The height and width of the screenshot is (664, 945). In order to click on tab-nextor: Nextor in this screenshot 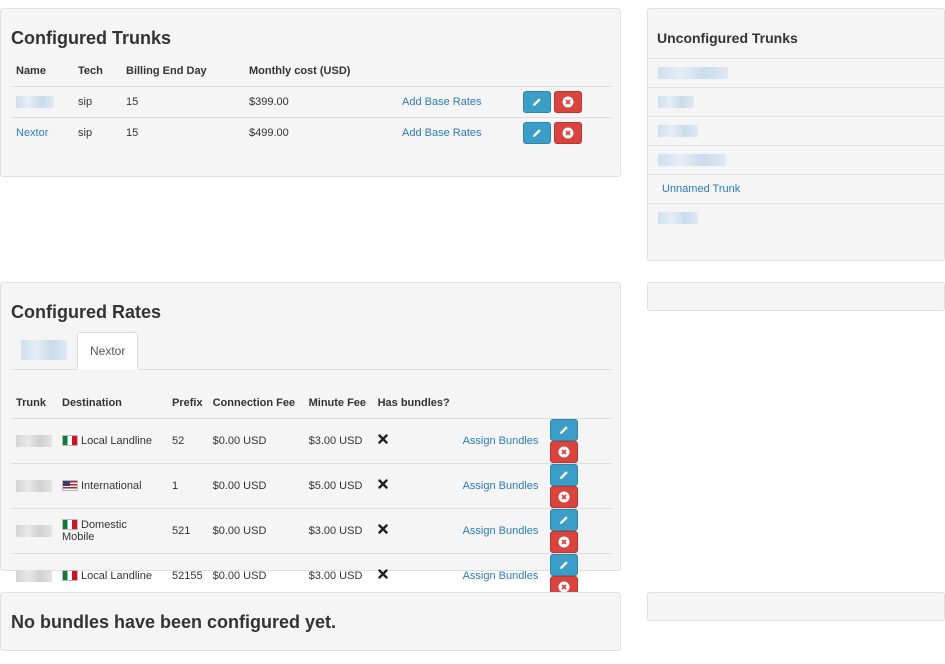, I will do `click(108, 351)`.